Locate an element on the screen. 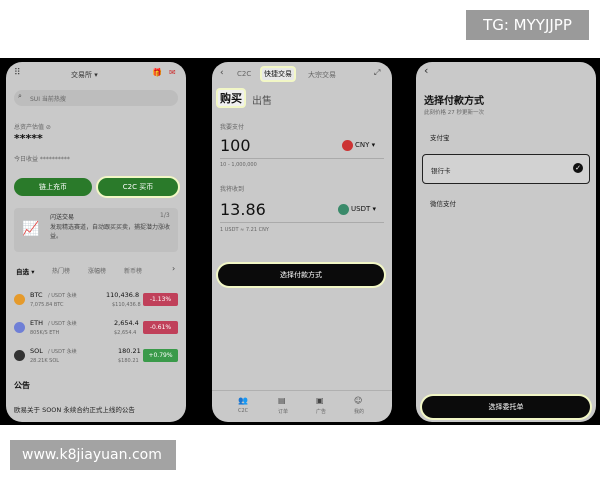 The width and height of the screenshot is (600, 480). grid-menu-icon: ⠿ is located at coordinates (17, 73).